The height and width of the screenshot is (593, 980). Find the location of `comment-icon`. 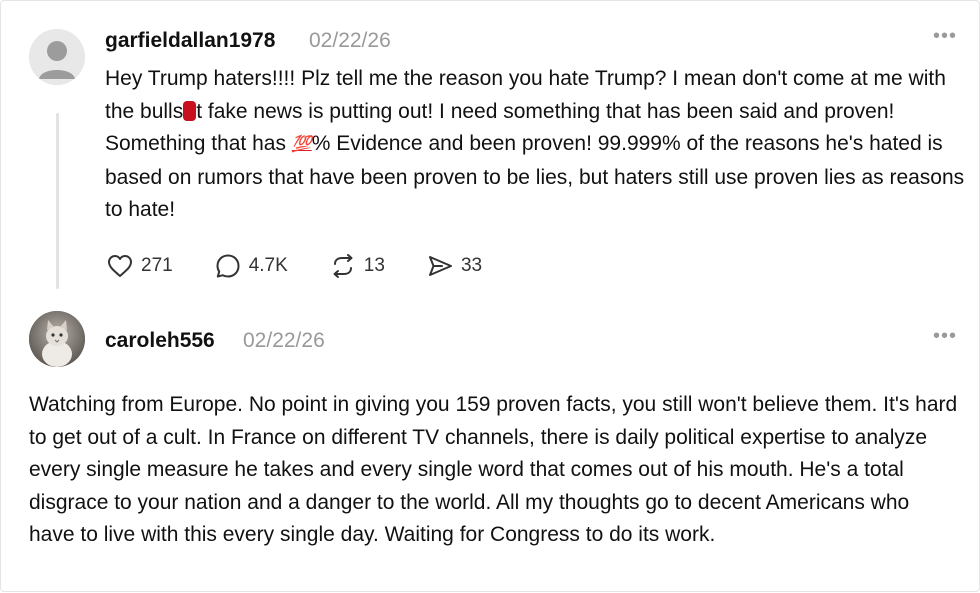

comment-icon is located at coordinates (228, 266).